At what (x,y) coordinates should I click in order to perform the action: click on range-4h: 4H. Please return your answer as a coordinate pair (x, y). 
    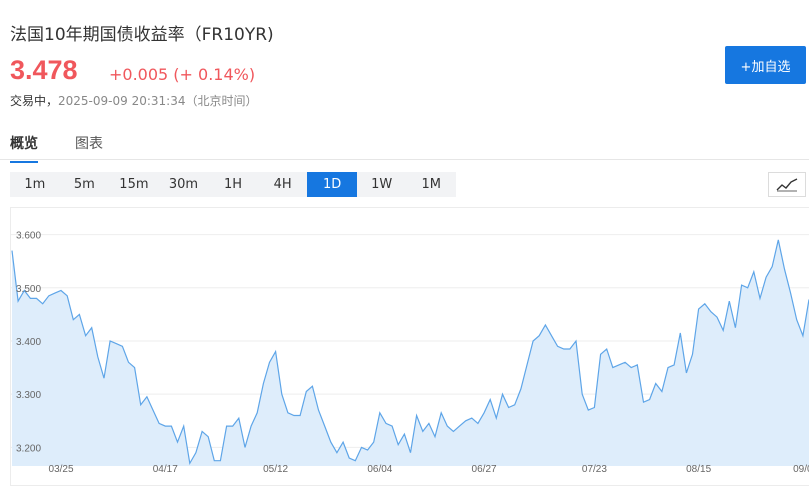
    Looking at the image, I should click on (283, 184).